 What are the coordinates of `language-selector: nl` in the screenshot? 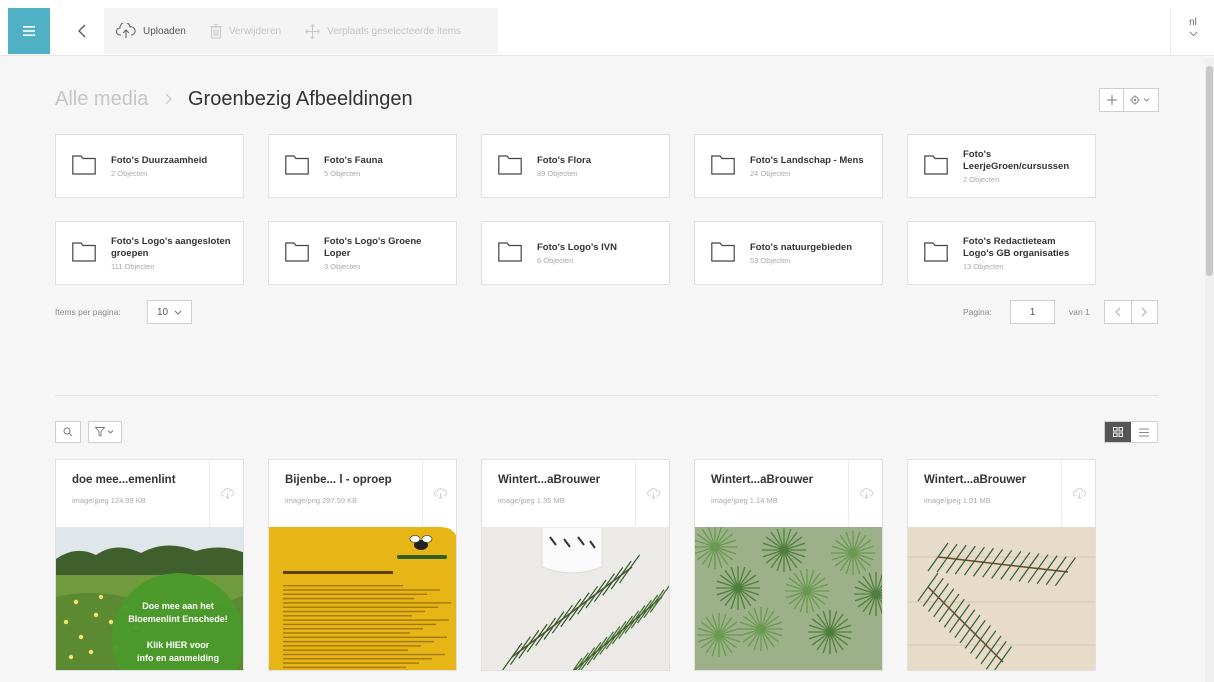 It's located at (1193, 29).